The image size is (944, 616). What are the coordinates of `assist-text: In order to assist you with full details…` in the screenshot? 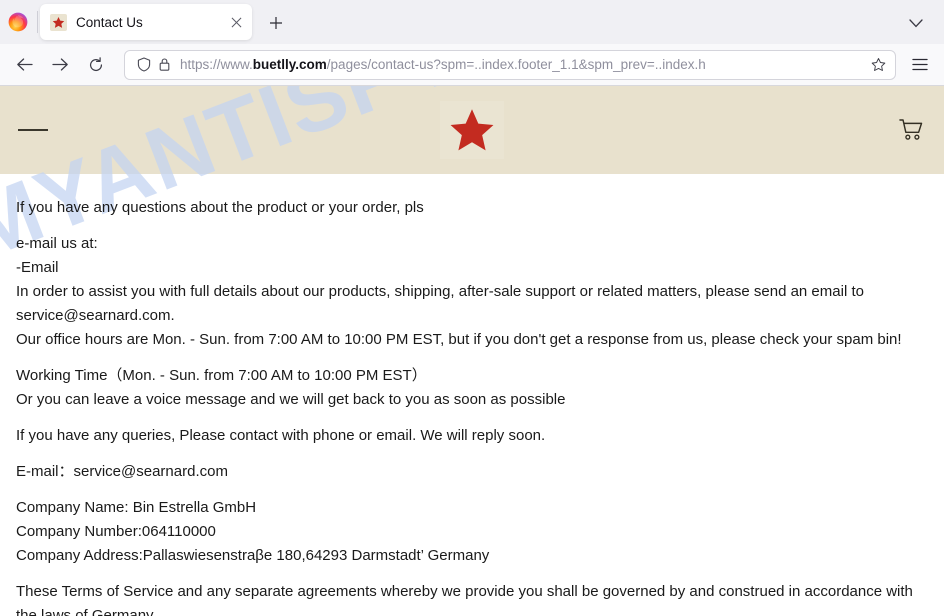 It's located at (440, 303).